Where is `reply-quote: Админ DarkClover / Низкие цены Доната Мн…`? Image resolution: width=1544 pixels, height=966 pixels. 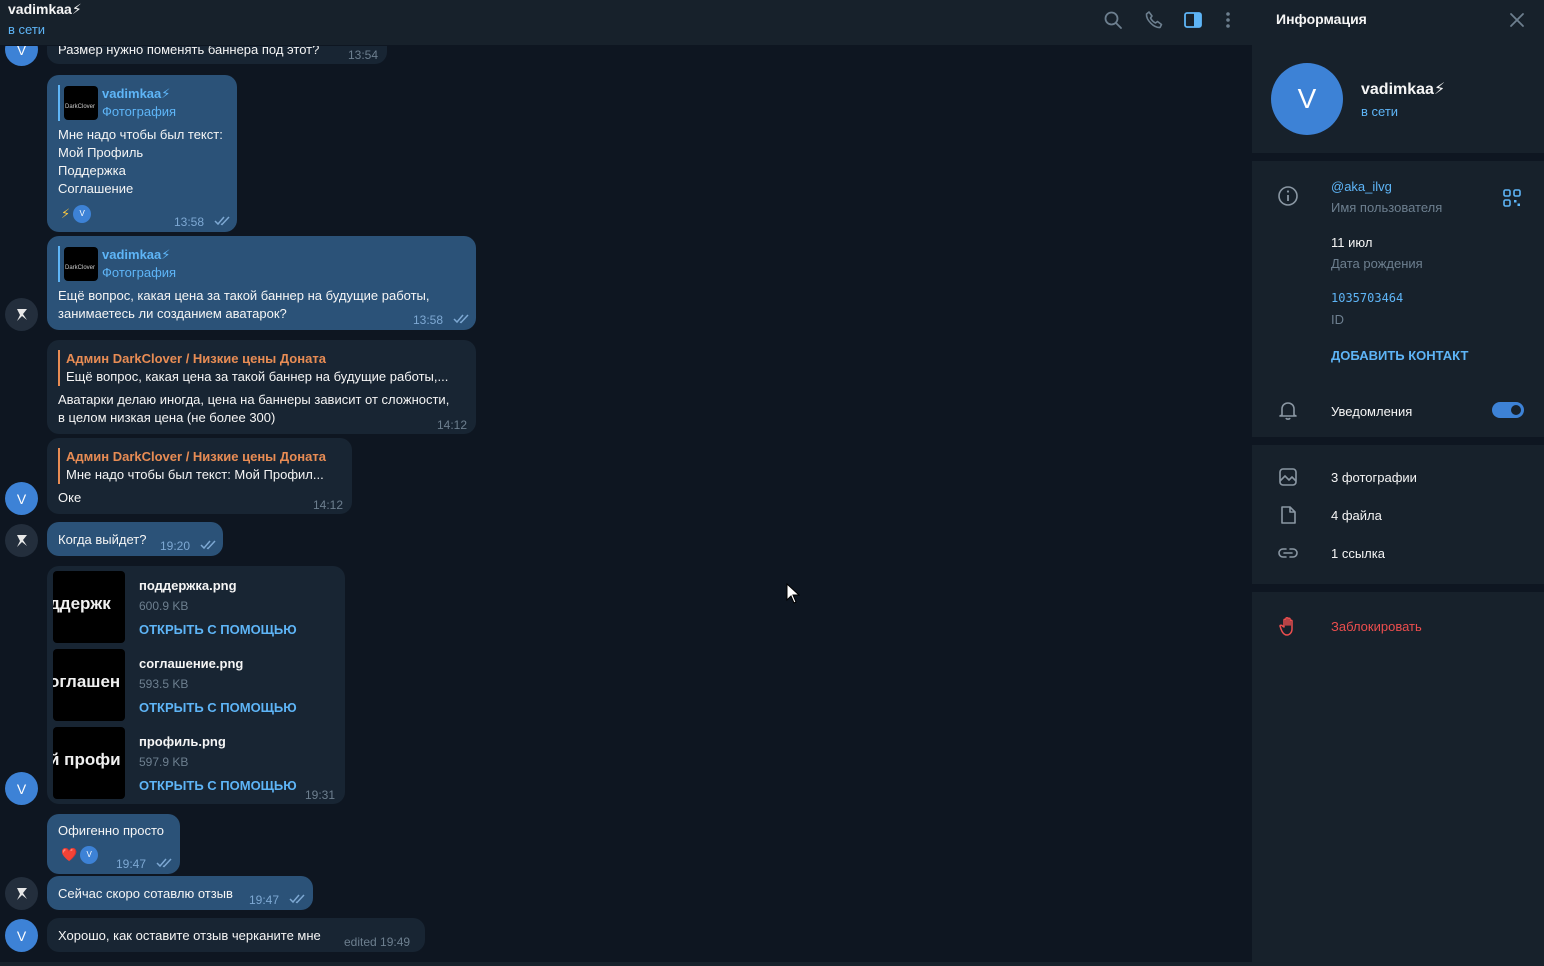
reply-quote: Админ DarkClover / Низкие цены Доната Мн… is located at coordinates (192, 466).